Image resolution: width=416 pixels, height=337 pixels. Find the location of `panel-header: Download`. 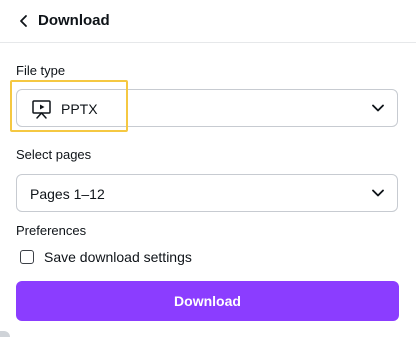

panel-header: Download is located at coordinates (208, 21).